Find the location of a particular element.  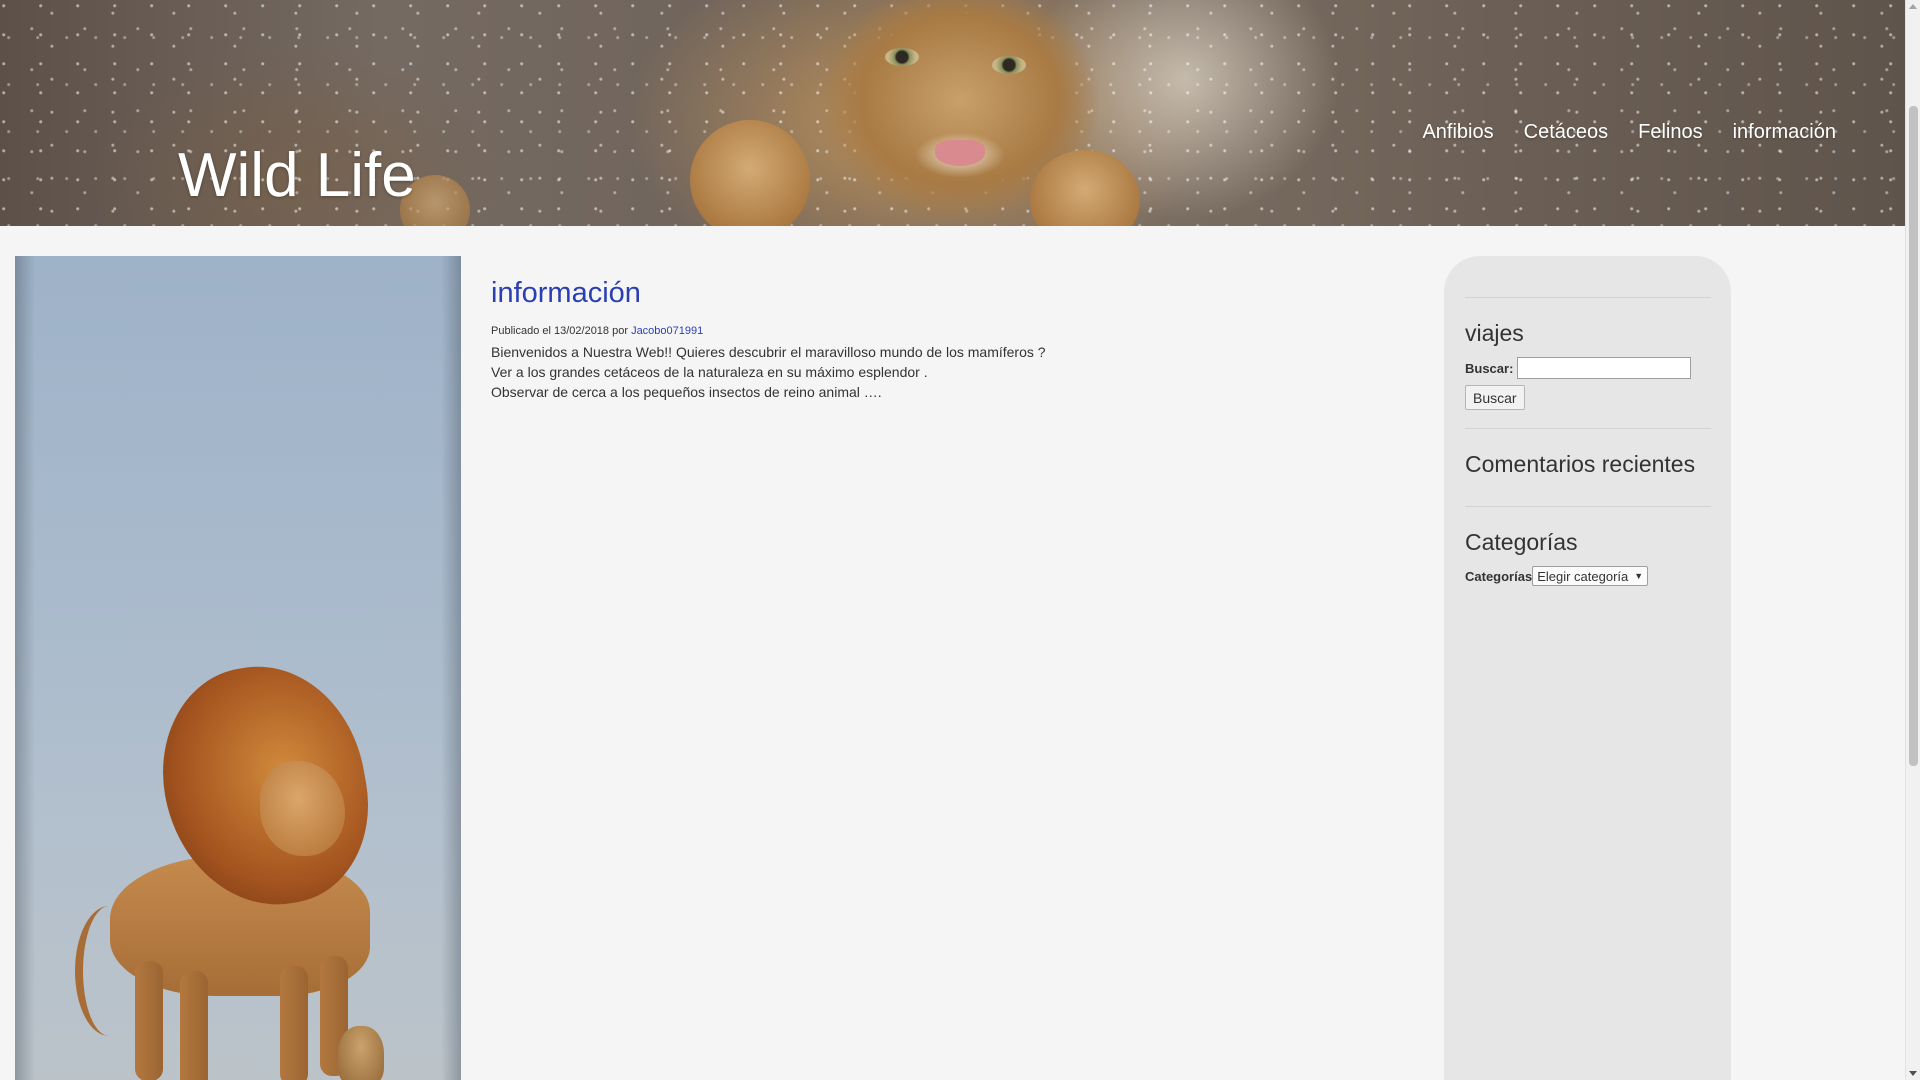

puma-eye-left is located at coordinates (902, 57).